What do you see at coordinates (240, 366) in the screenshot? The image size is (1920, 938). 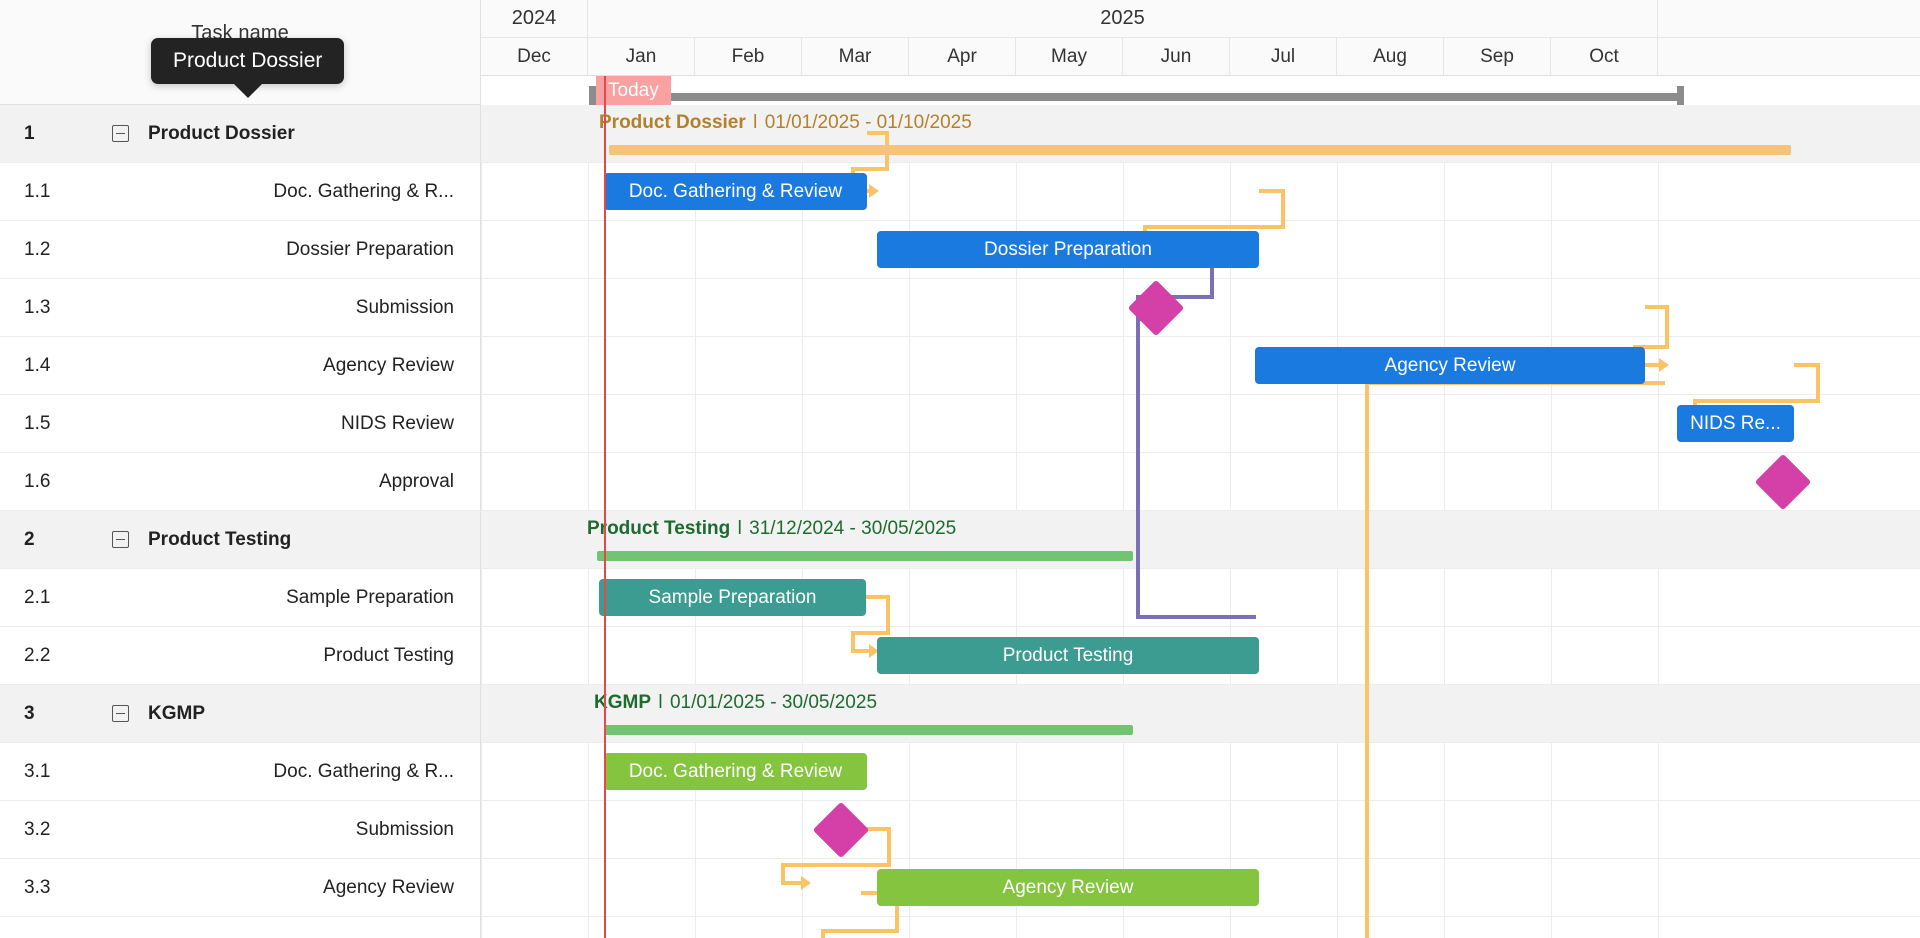 I see `task-row: 1.4 Agency Review` at bounding box center [240, 366].